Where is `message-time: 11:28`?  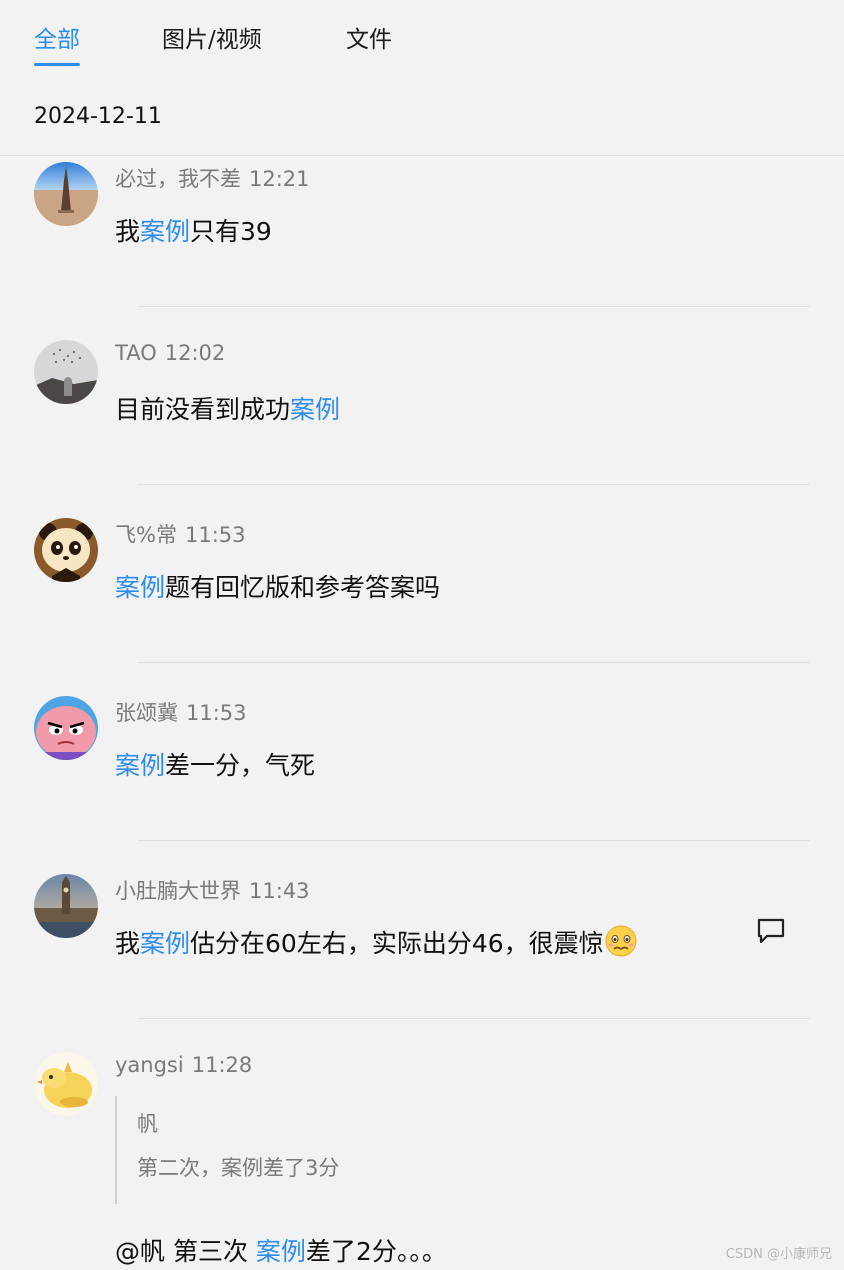 message-time: 11:28 is located at coordinates (222, 1065).